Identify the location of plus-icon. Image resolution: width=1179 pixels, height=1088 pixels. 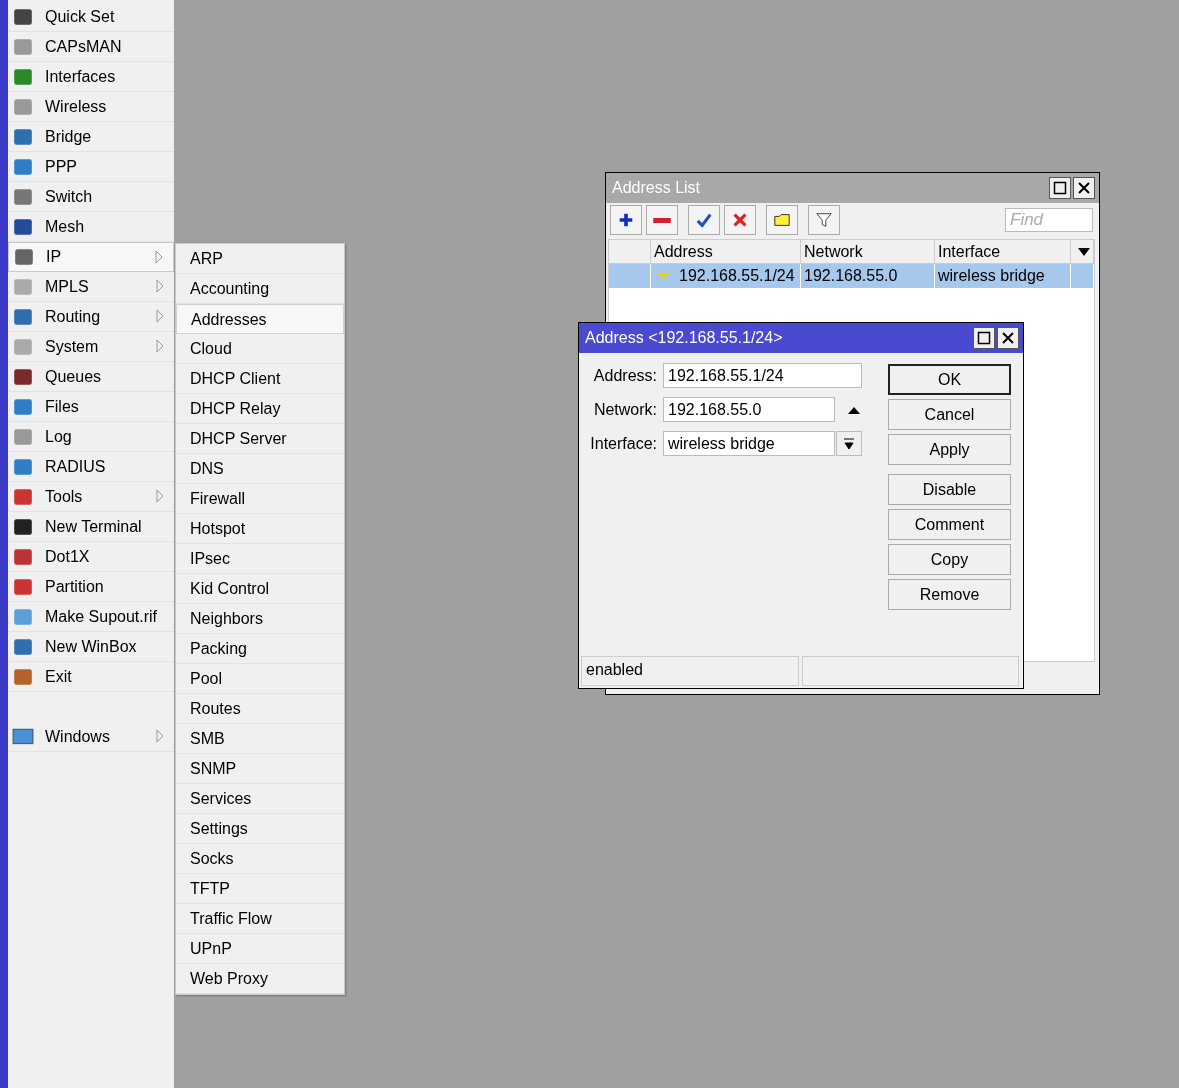
(626, 220).